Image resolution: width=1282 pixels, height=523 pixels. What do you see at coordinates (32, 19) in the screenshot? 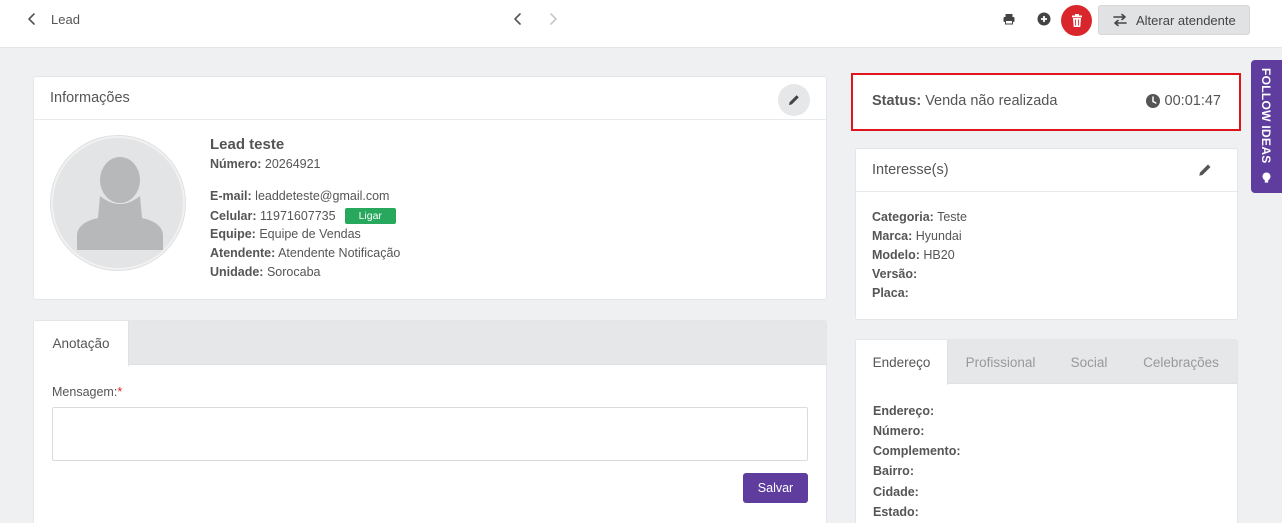
I see `back-chevron-icon` at bounding box center [32, 19].